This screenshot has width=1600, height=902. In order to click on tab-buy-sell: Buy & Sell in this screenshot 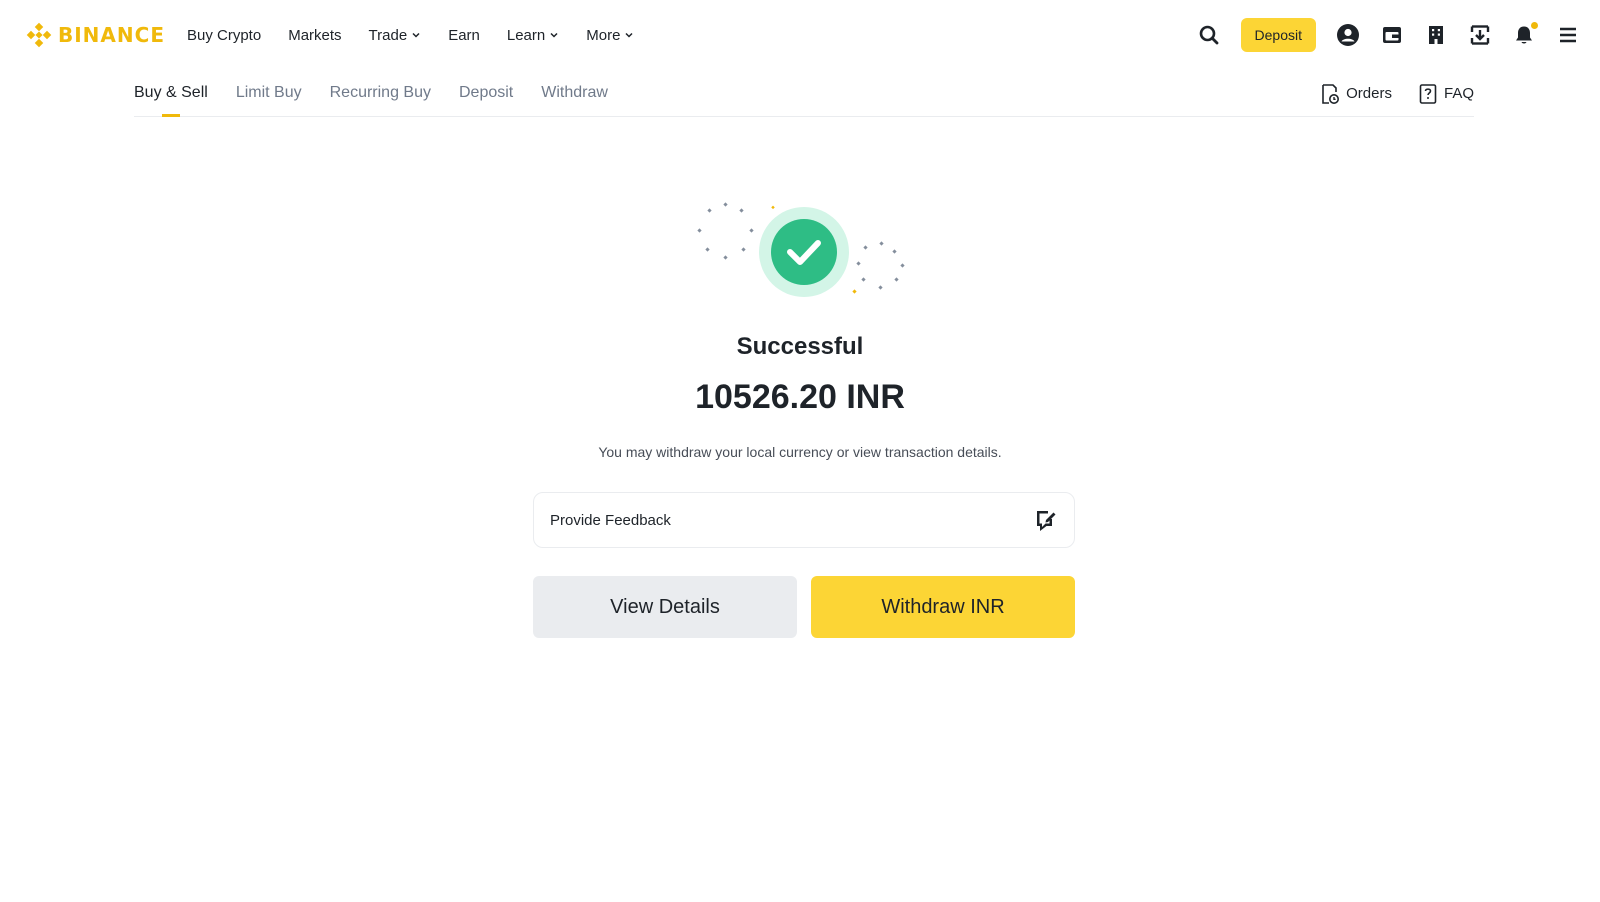, I will do `click(171, 93)`.